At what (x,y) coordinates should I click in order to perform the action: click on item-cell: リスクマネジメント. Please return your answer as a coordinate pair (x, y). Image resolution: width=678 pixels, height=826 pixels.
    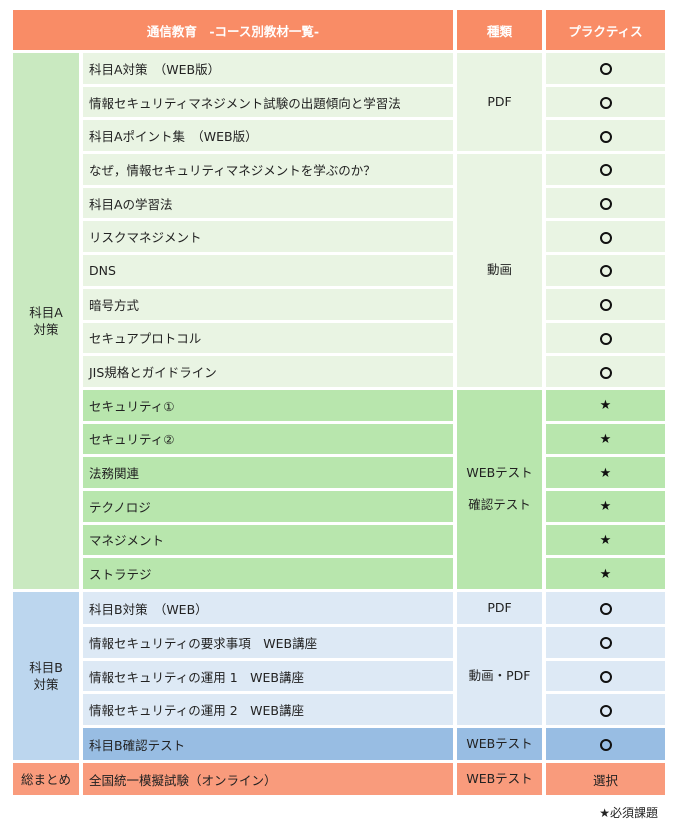
    Looking at the image, I should click on (268, 237).